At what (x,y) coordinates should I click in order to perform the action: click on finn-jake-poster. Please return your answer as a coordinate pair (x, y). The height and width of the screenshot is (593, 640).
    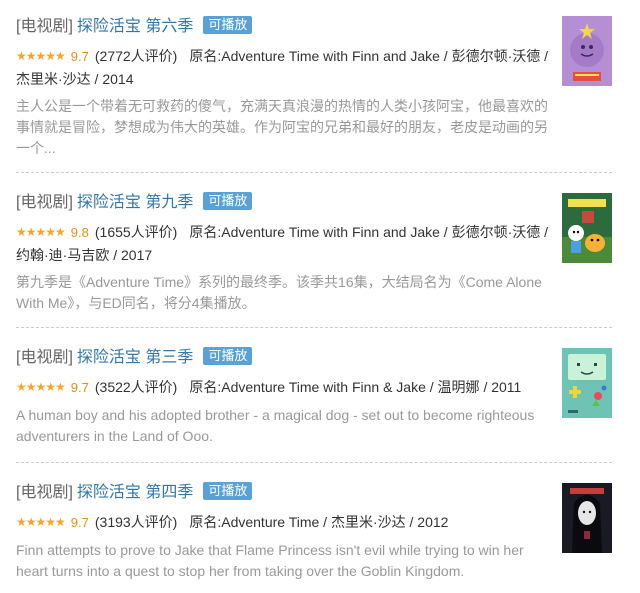
    Looking at the image, I should click on (587, 228).